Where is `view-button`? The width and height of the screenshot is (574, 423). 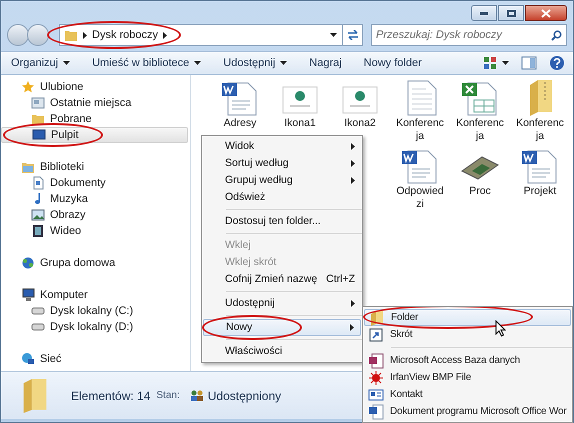
view-button is located at coordinates (496, 63).